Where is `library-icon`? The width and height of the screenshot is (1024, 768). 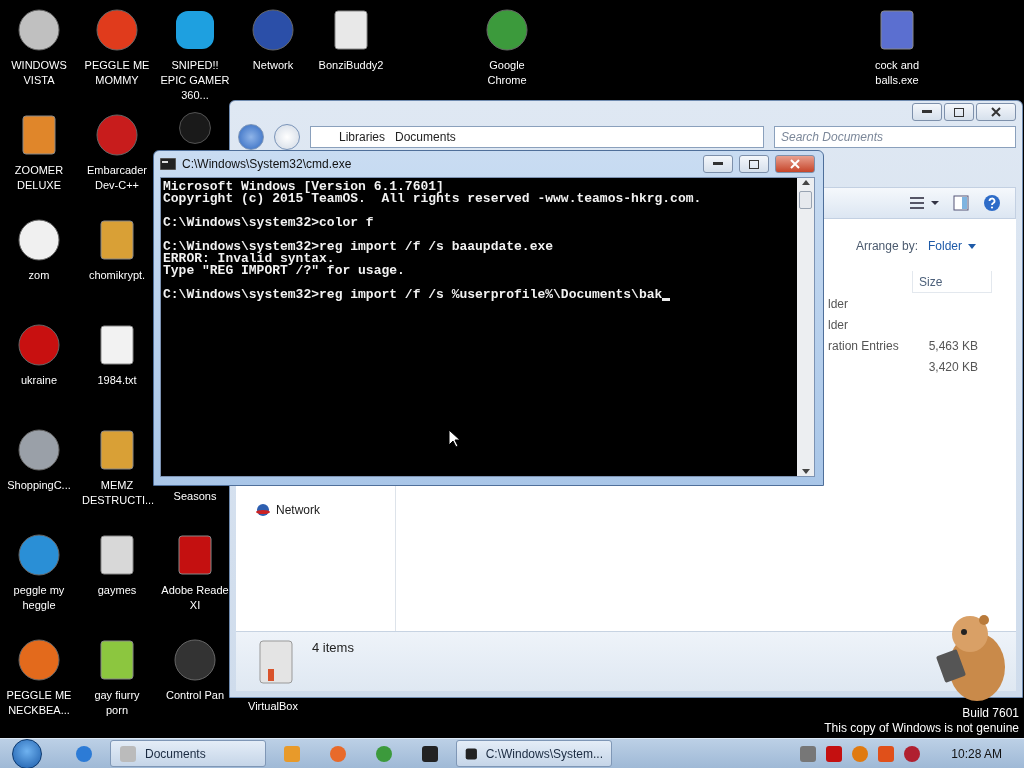
library-icon is located at coordinates (276, 661).